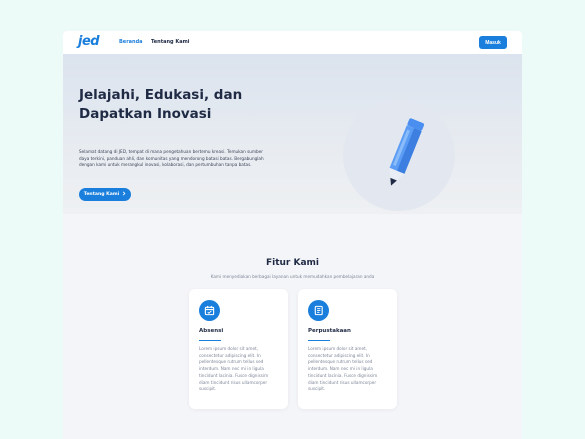 This screenshot has height=439, width=585. What do you see at coordinates (329, 331) in the screenshot?
I see `card-title: Perpustakaan` at bounding box center [329, 331].